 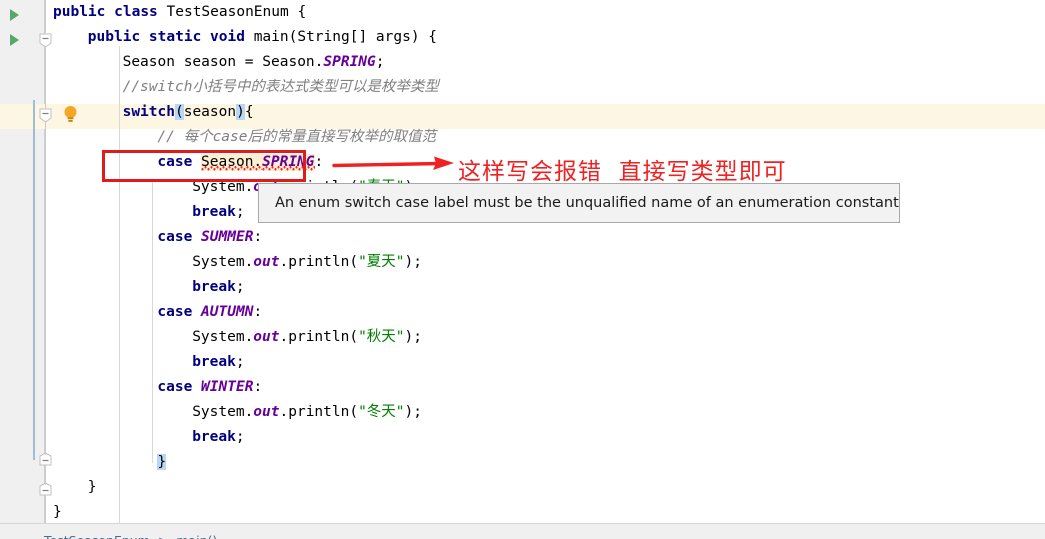 I want to click on fold-marker-switch-icon, so click(x=45, y=115).